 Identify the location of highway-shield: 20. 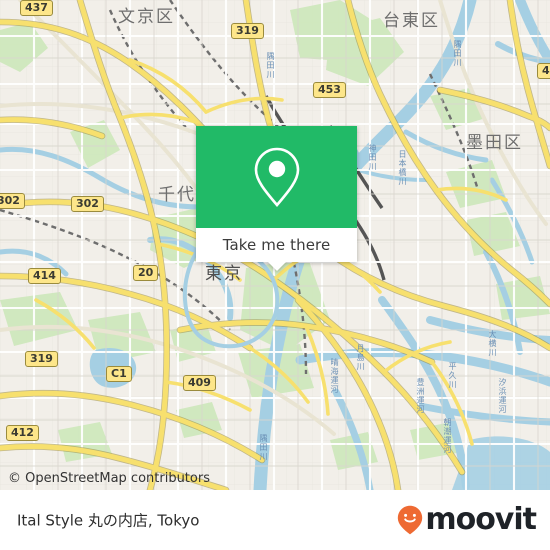
(146, 273).